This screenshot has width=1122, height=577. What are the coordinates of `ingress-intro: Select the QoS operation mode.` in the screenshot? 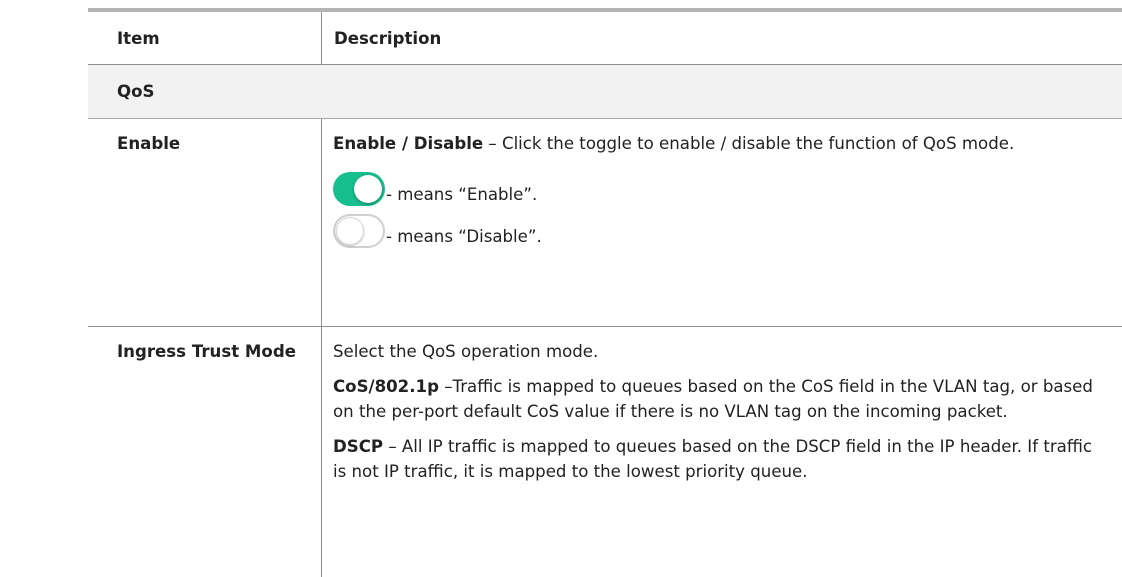 It's located at (466, 351).